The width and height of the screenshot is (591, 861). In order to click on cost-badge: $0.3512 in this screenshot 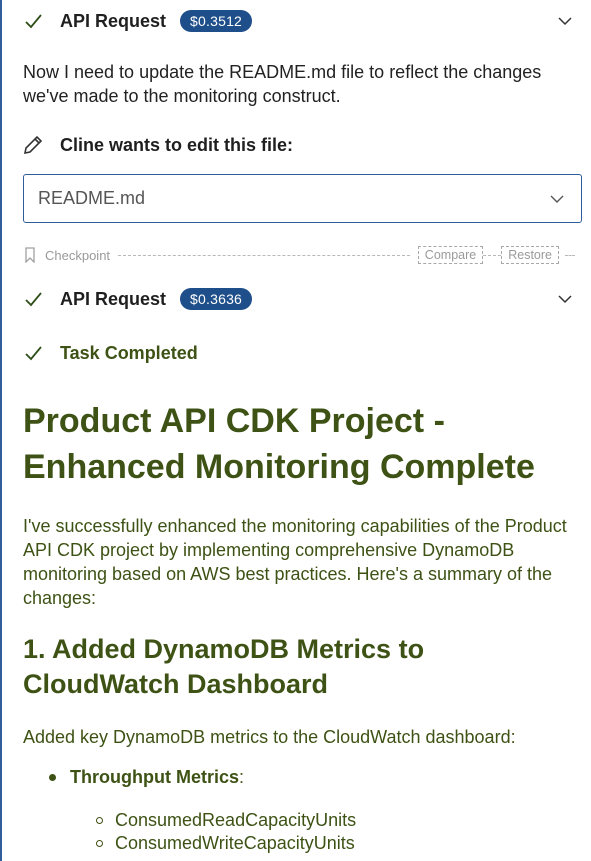, I will do `click(216, 21)`.